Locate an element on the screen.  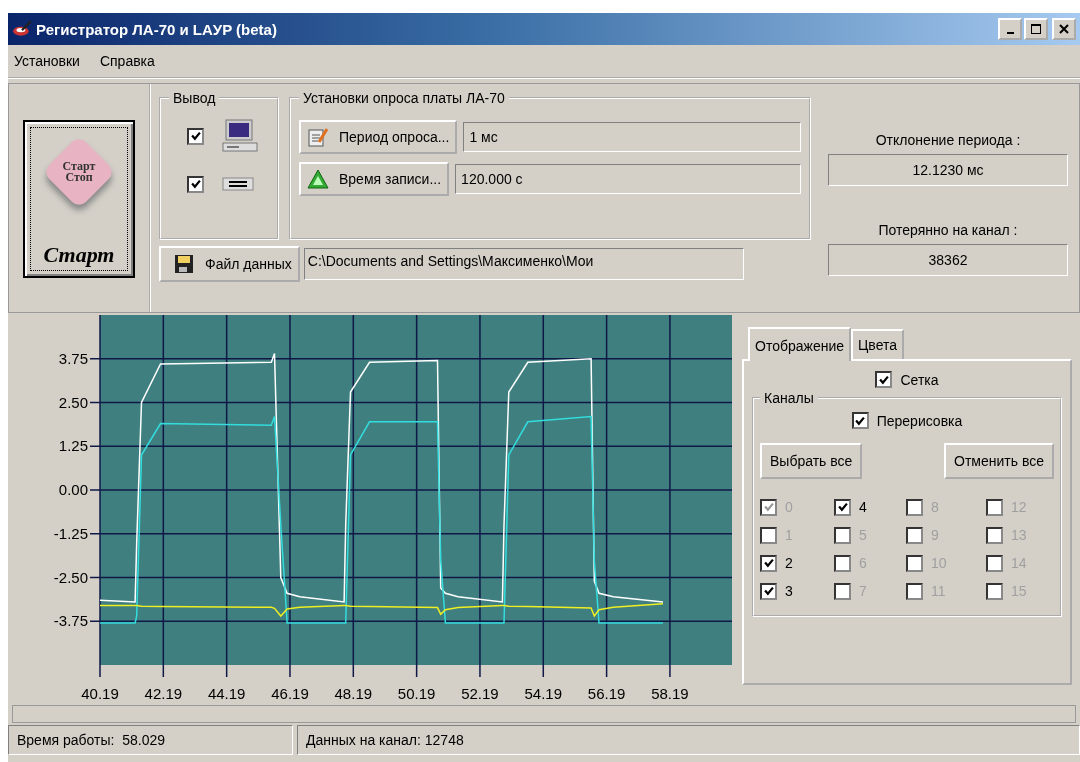
group-title: Вывод is located at coordinates (194, 98).